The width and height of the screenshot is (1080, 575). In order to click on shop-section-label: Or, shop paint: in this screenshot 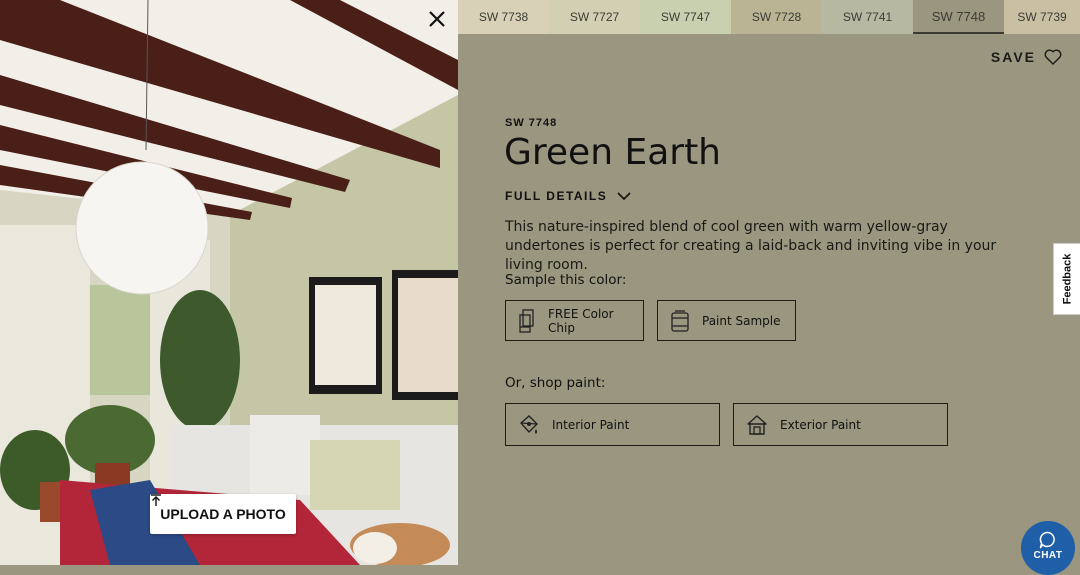, I will do `click(555, 383)`.